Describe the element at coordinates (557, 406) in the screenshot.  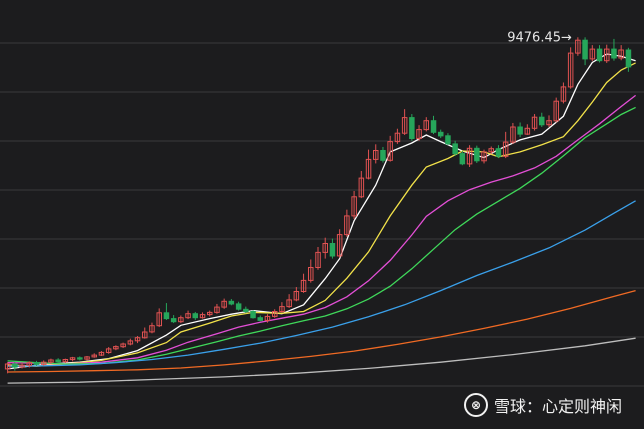
I see `watermark-text: 雪球：心定则神闲` at that location.